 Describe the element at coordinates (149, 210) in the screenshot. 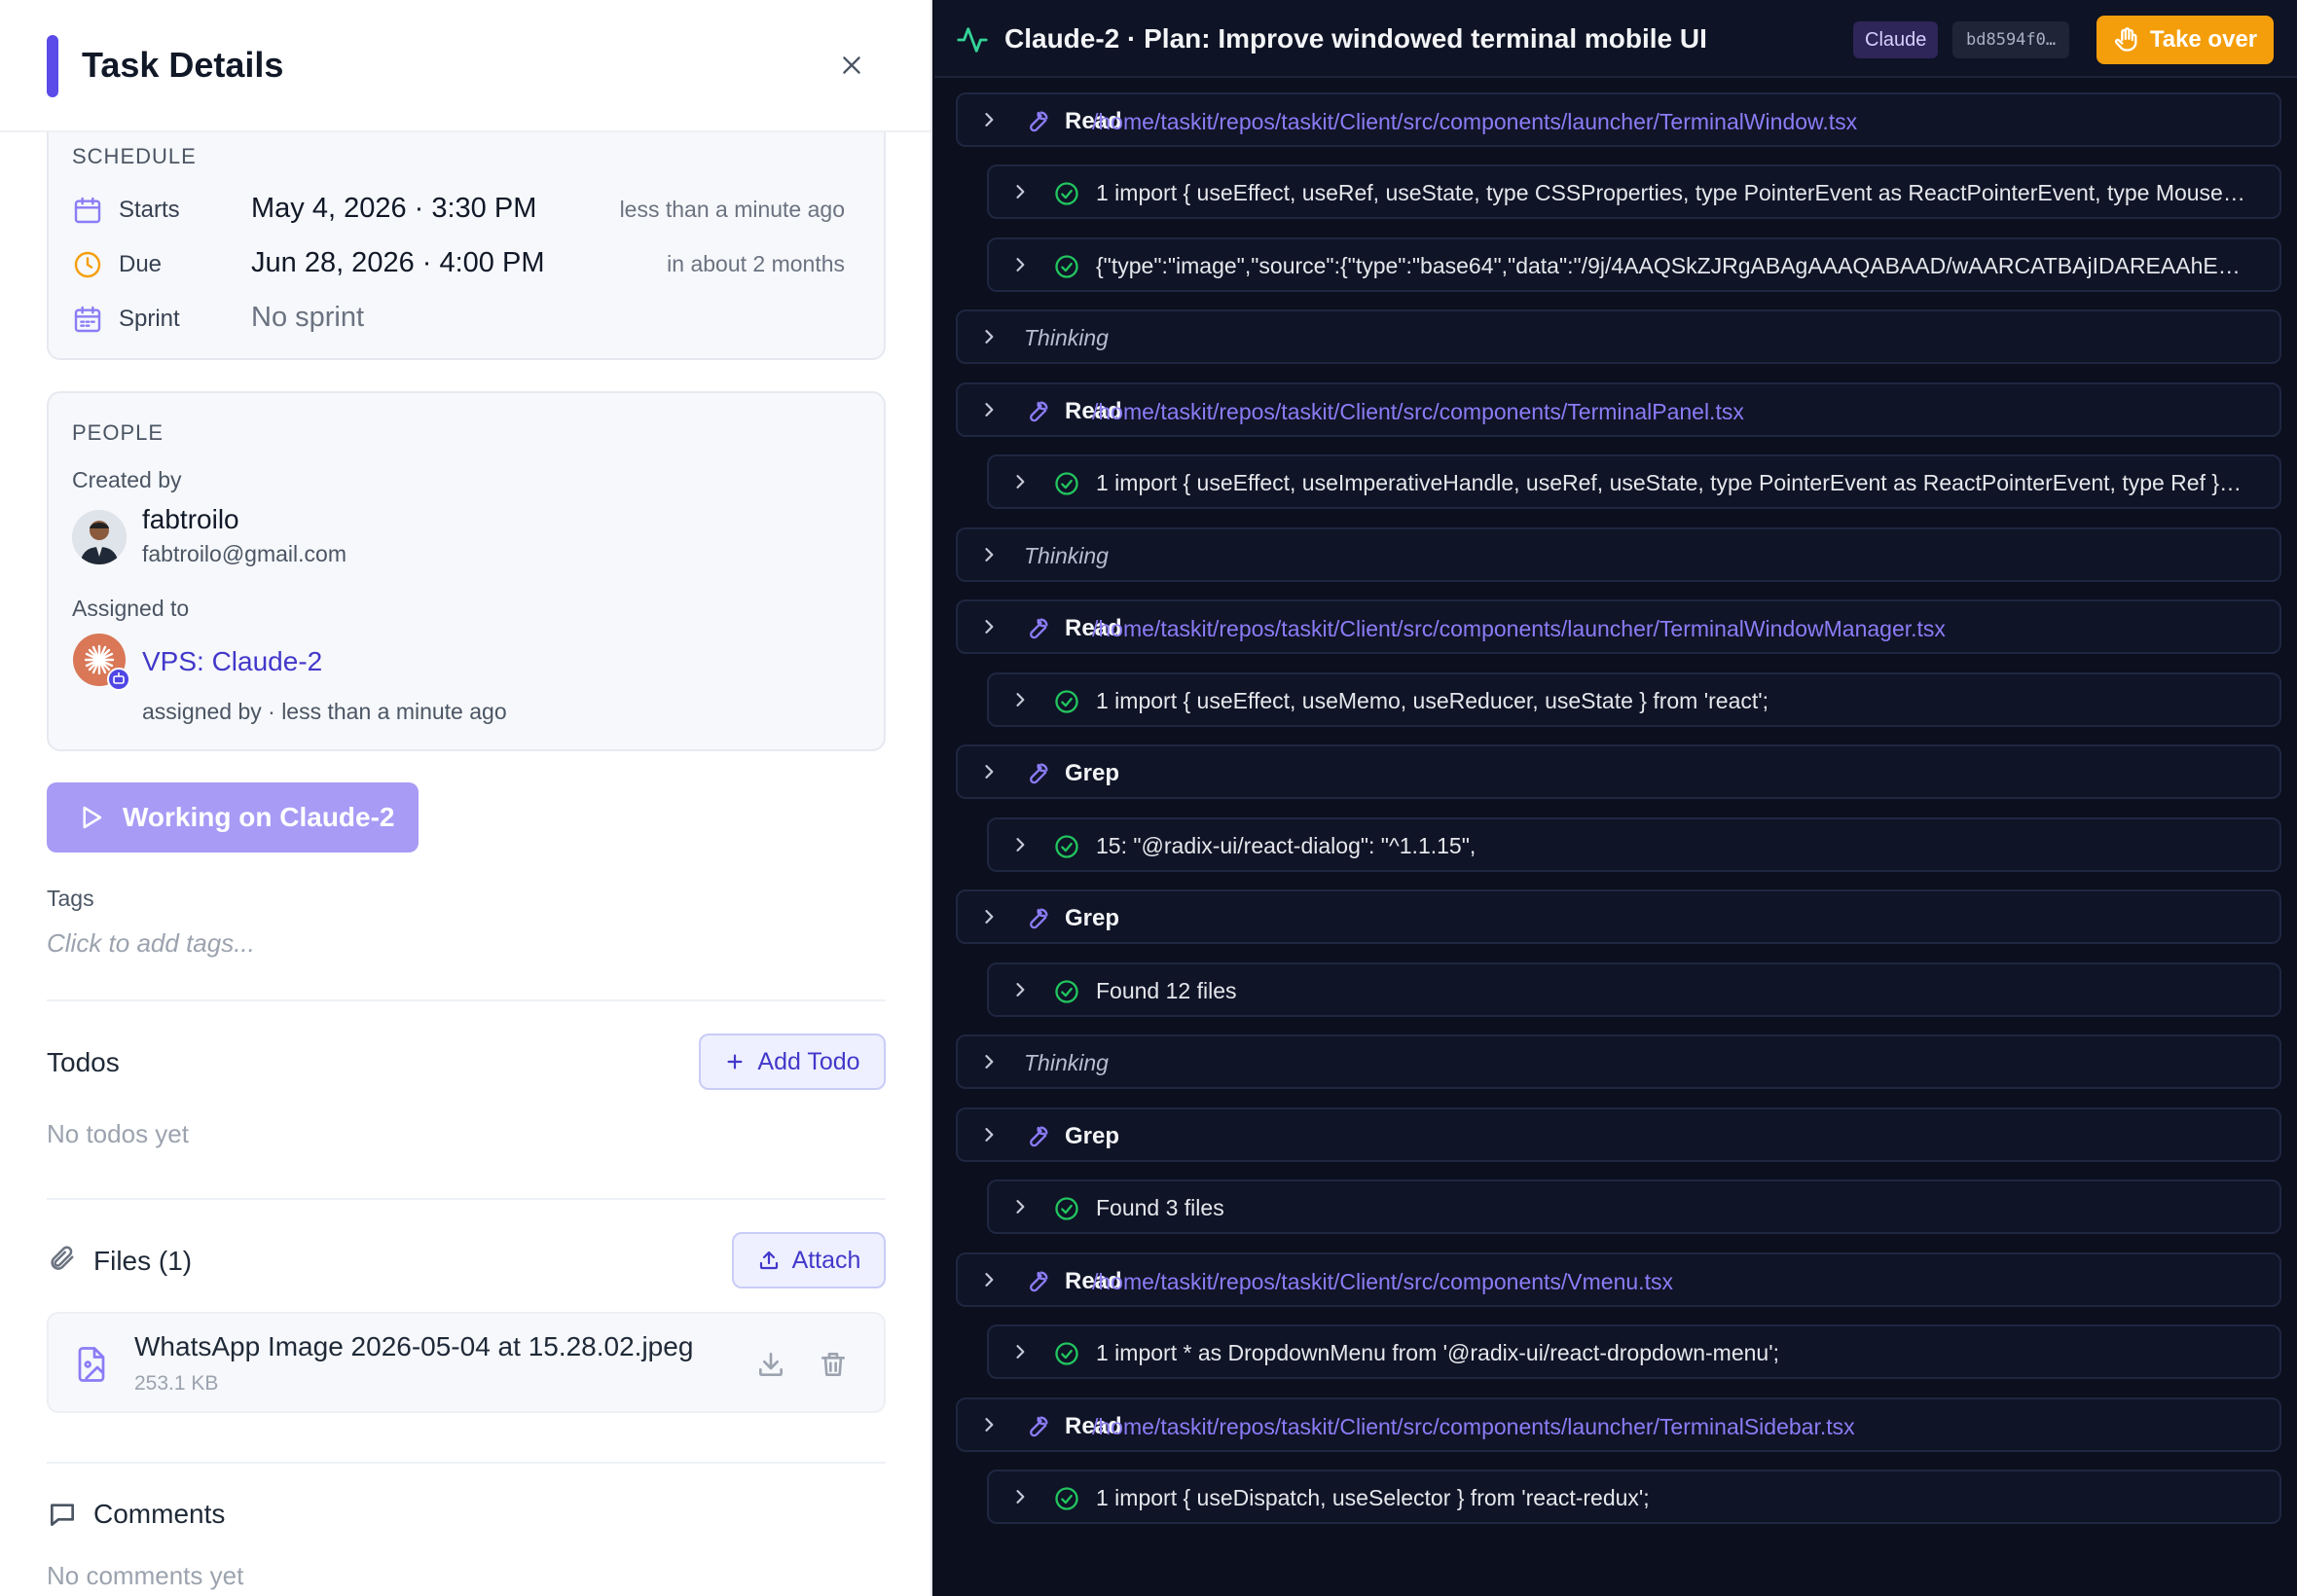

I see `starts-label: Starts` at that location.